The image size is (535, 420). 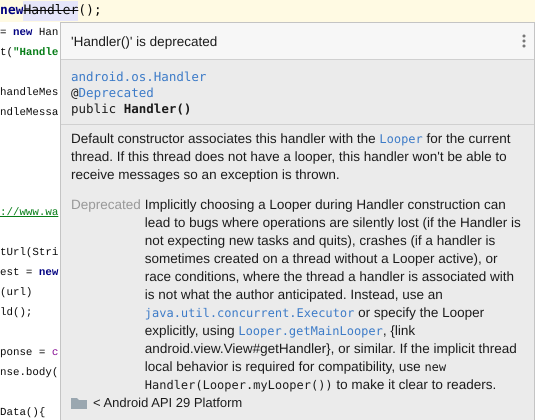 What do you see at coordinates (106, 205) in the screenshot?
I see `deprecated-label: Deprecated` at bounding box center [106, 205].